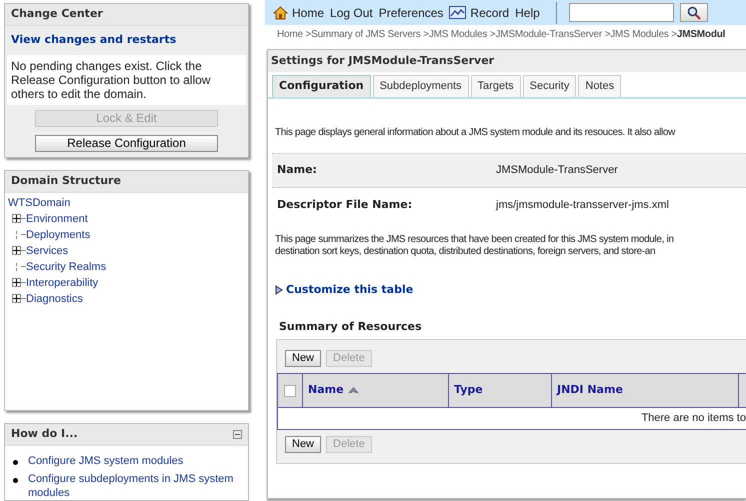 Image resolution: width=746 pixels, height=501 pixels. I want to click on panel-title: Settings for JMSModule-TransServer, so click(382, 60).